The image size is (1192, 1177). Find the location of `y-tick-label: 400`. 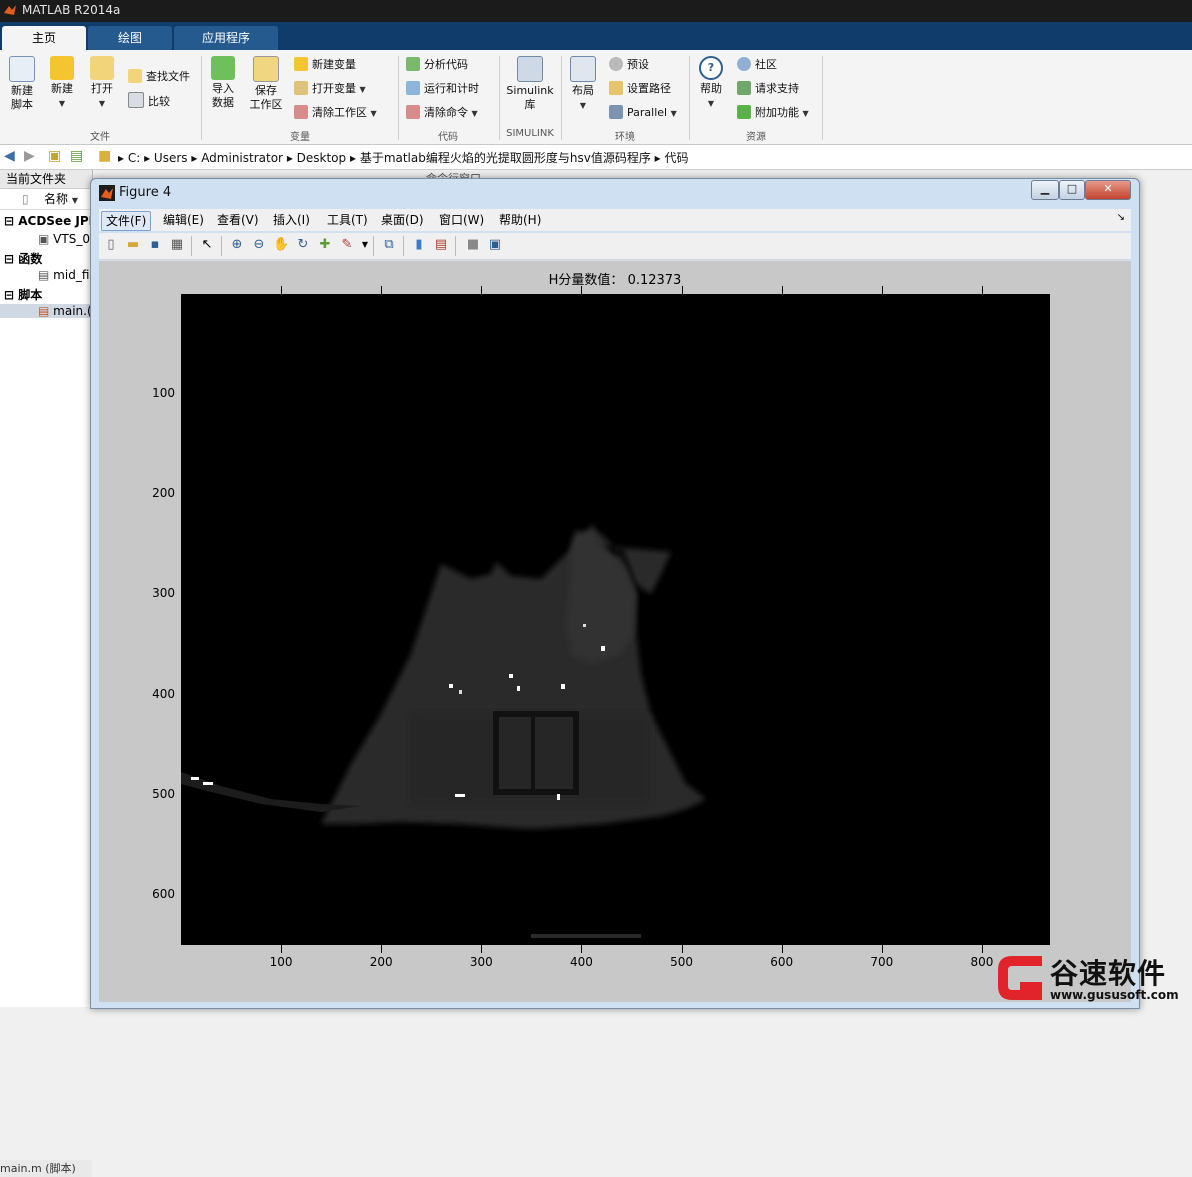

y-tick-label: 400 is located at coordinates (163, 693).